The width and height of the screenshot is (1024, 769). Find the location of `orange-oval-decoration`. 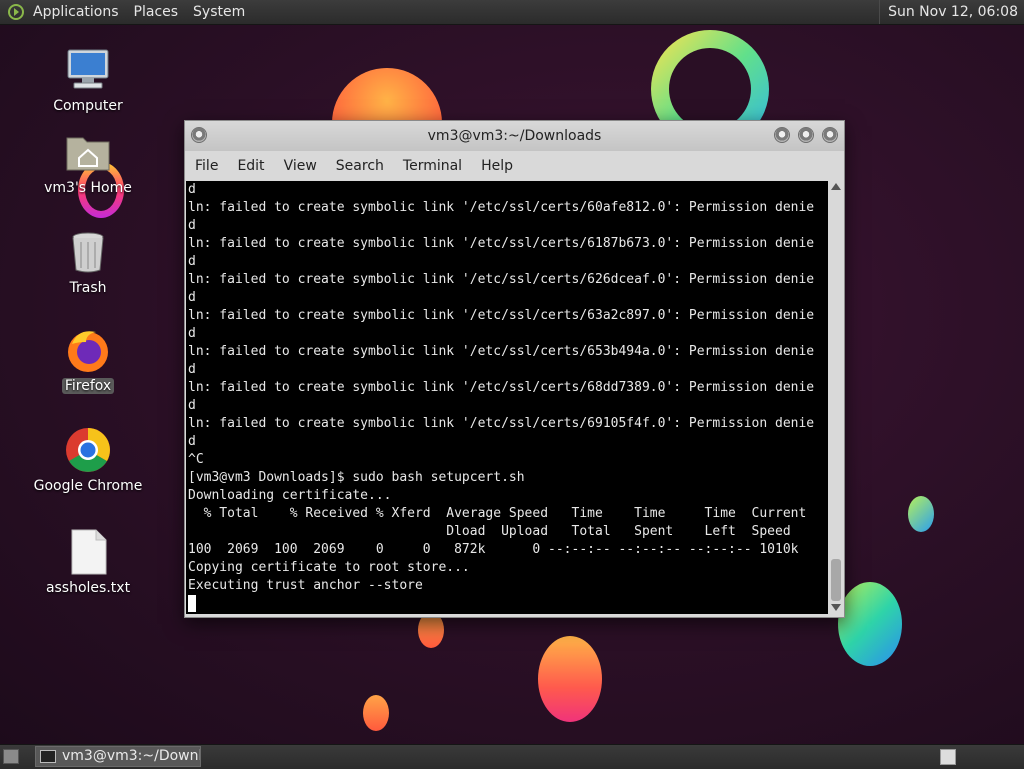

orange-oval-decoration is located at coordinates (570, 679).